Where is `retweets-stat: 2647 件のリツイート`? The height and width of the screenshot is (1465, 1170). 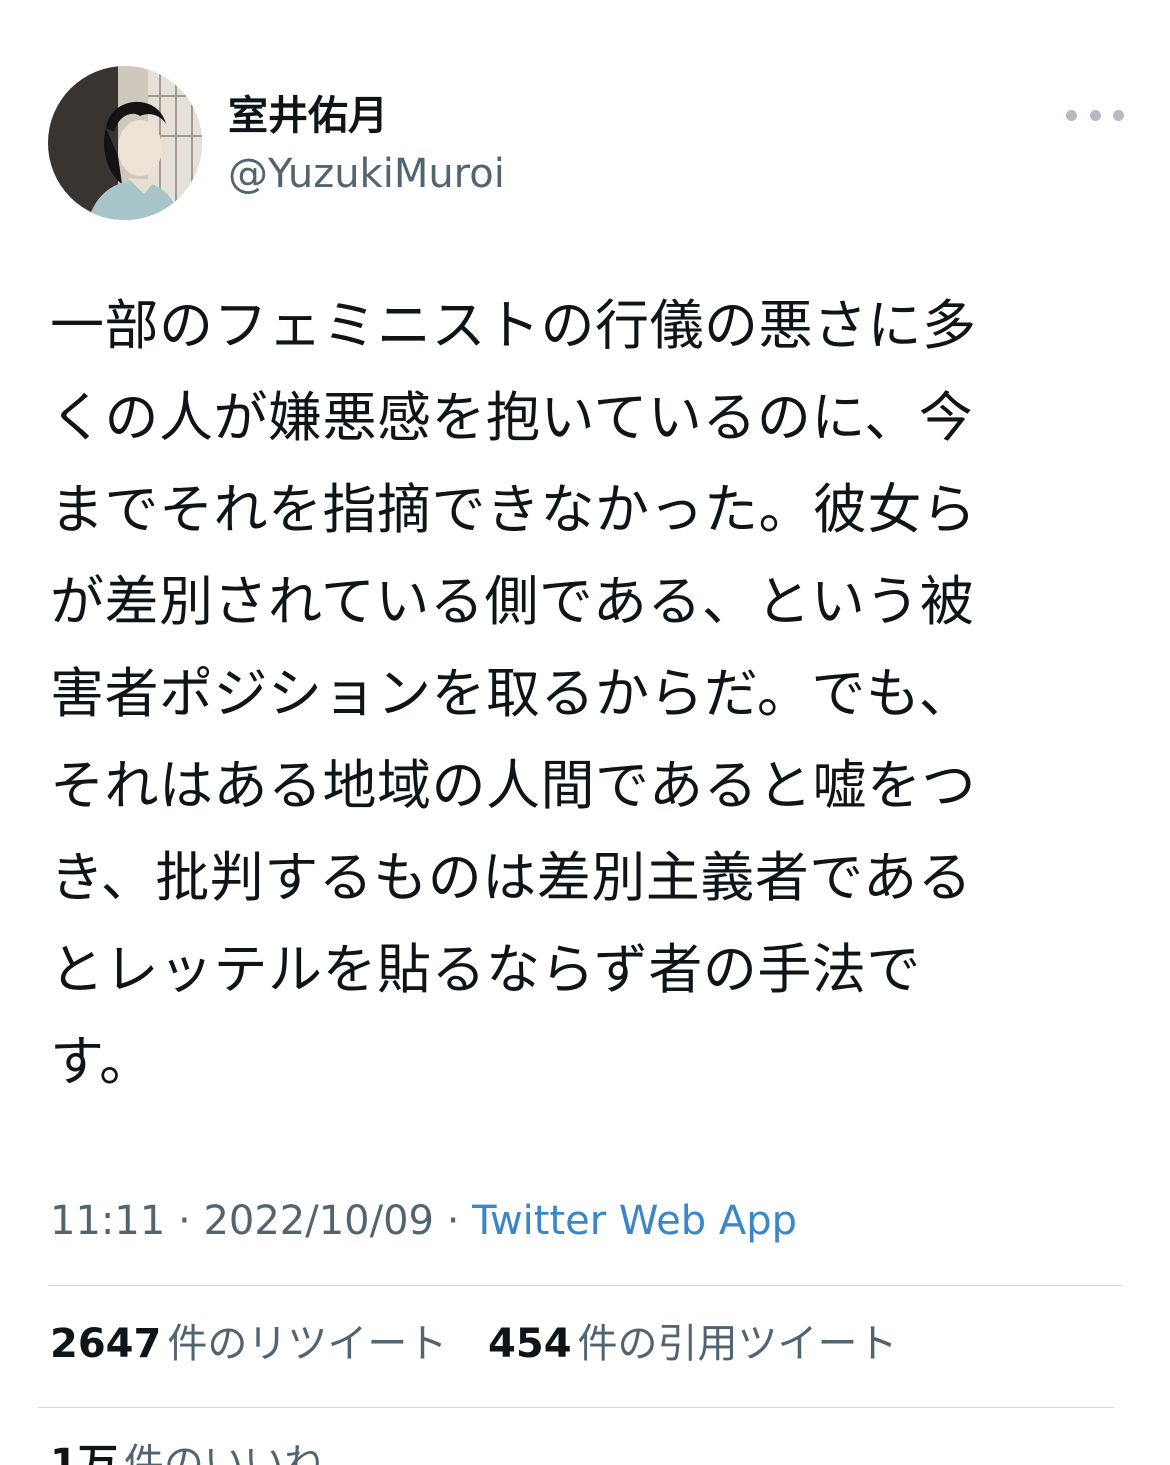
retweets-stat: 2647 件のリツイート is located at coordinates (248, 1344).